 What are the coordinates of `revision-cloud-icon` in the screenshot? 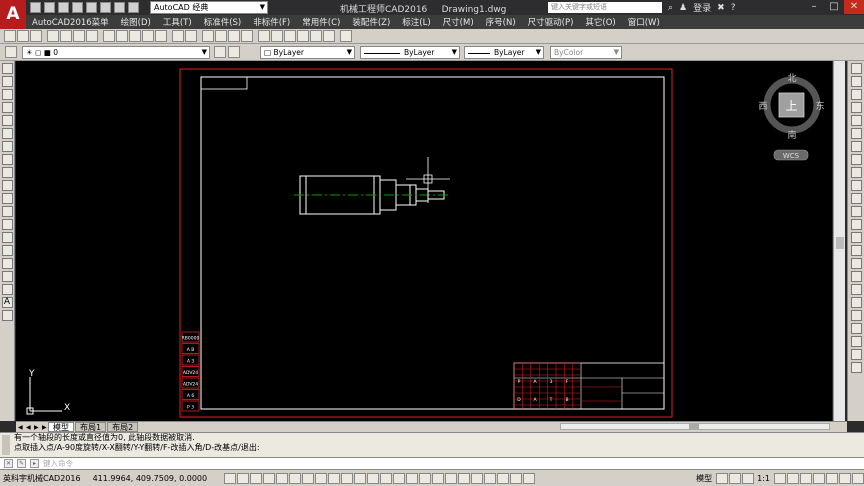 It's located at (7, 159).